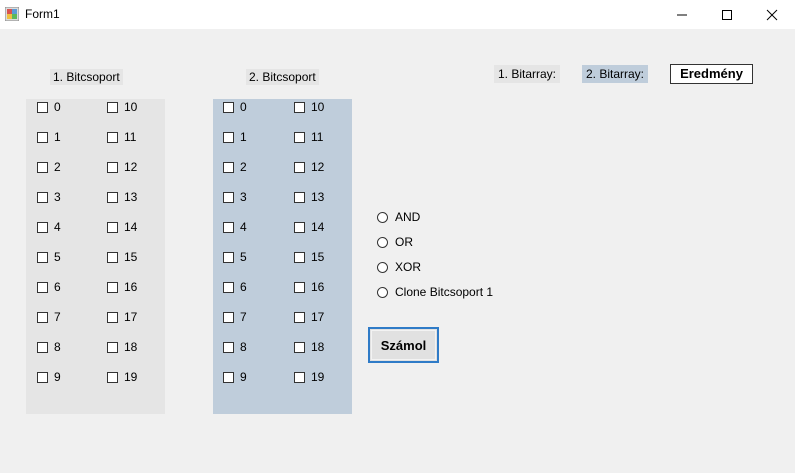  I want to click on radio-and: AND, so click(398, 217).